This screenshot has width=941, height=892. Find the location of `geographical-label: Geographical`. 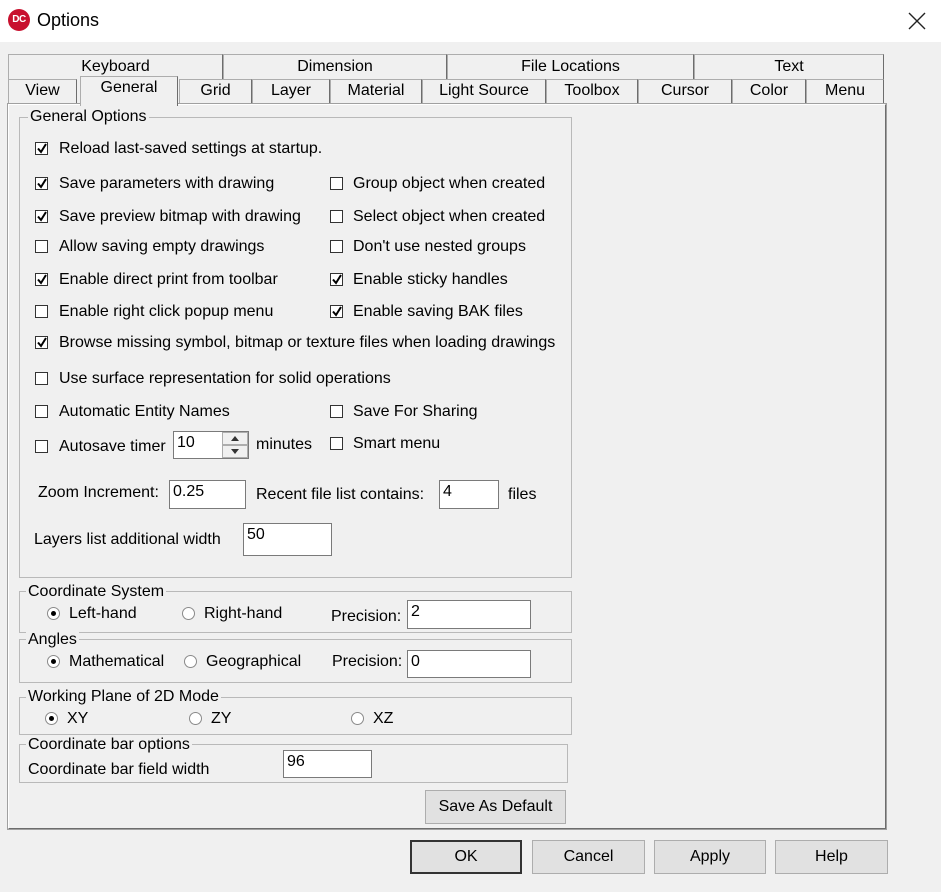

geographical-label: Geographical is located at coordinates (253, 662).